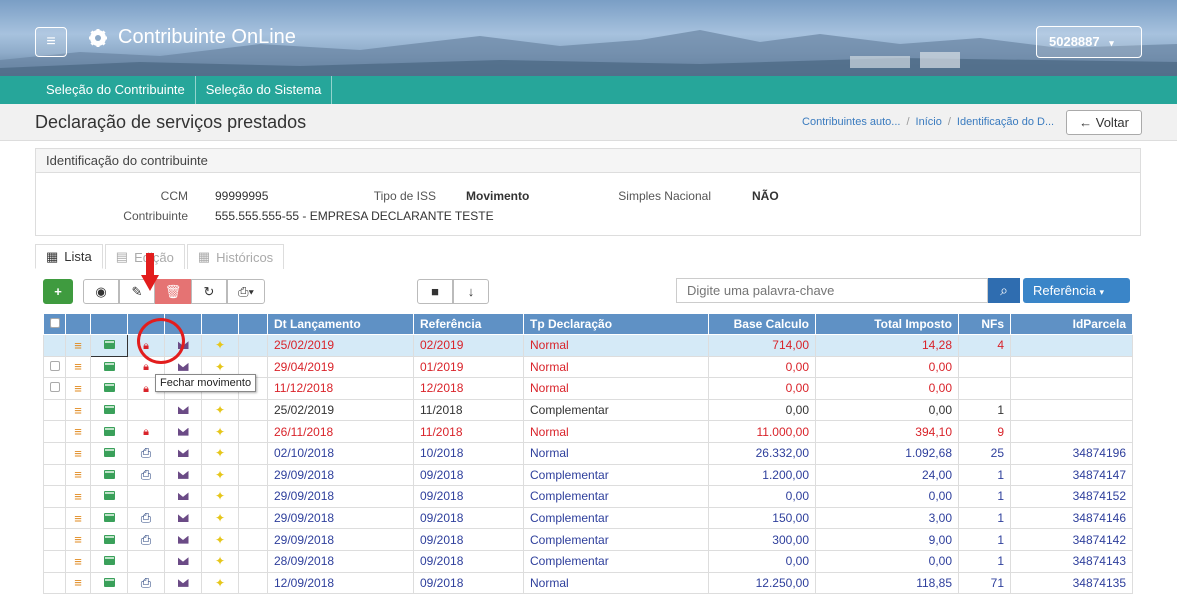  Describe the element at coordinates (468, 324) in the screenshot. I see `col-referencia: Referência` at that location.